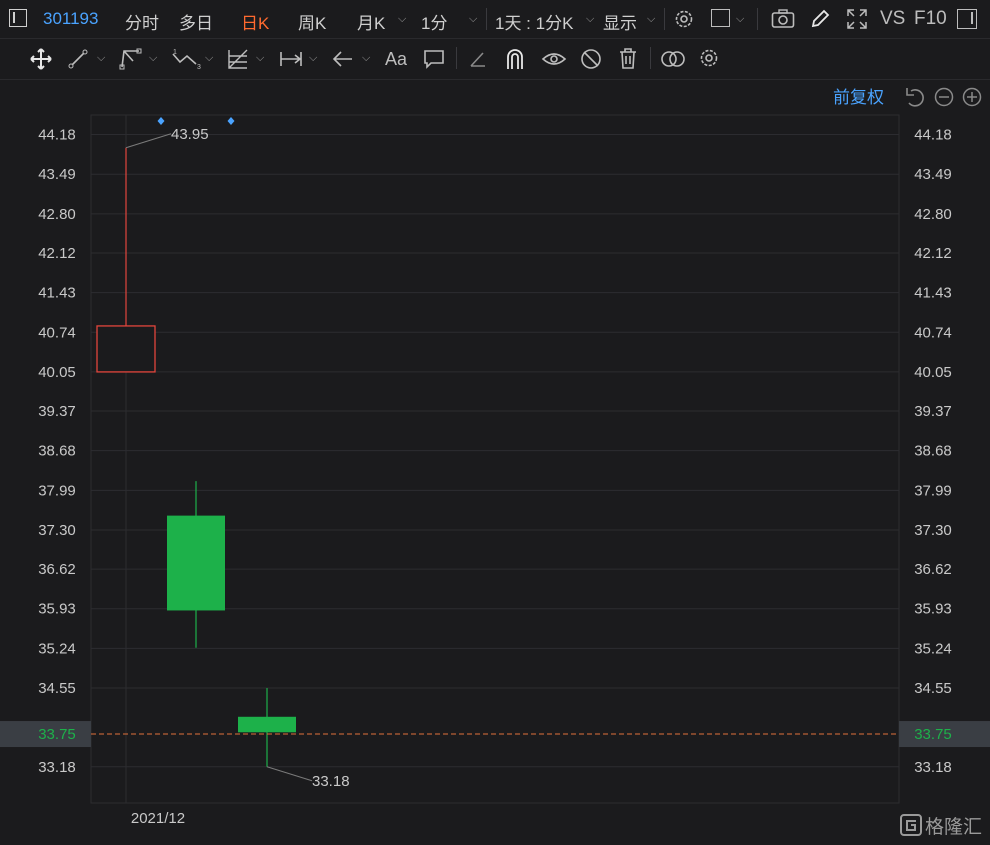 This screenshot has height=845, width=990. What do you see at coordinates (142, 21) in the screenshot?
I see `tab-intraday: 分时` at bounding box center [142, 21].